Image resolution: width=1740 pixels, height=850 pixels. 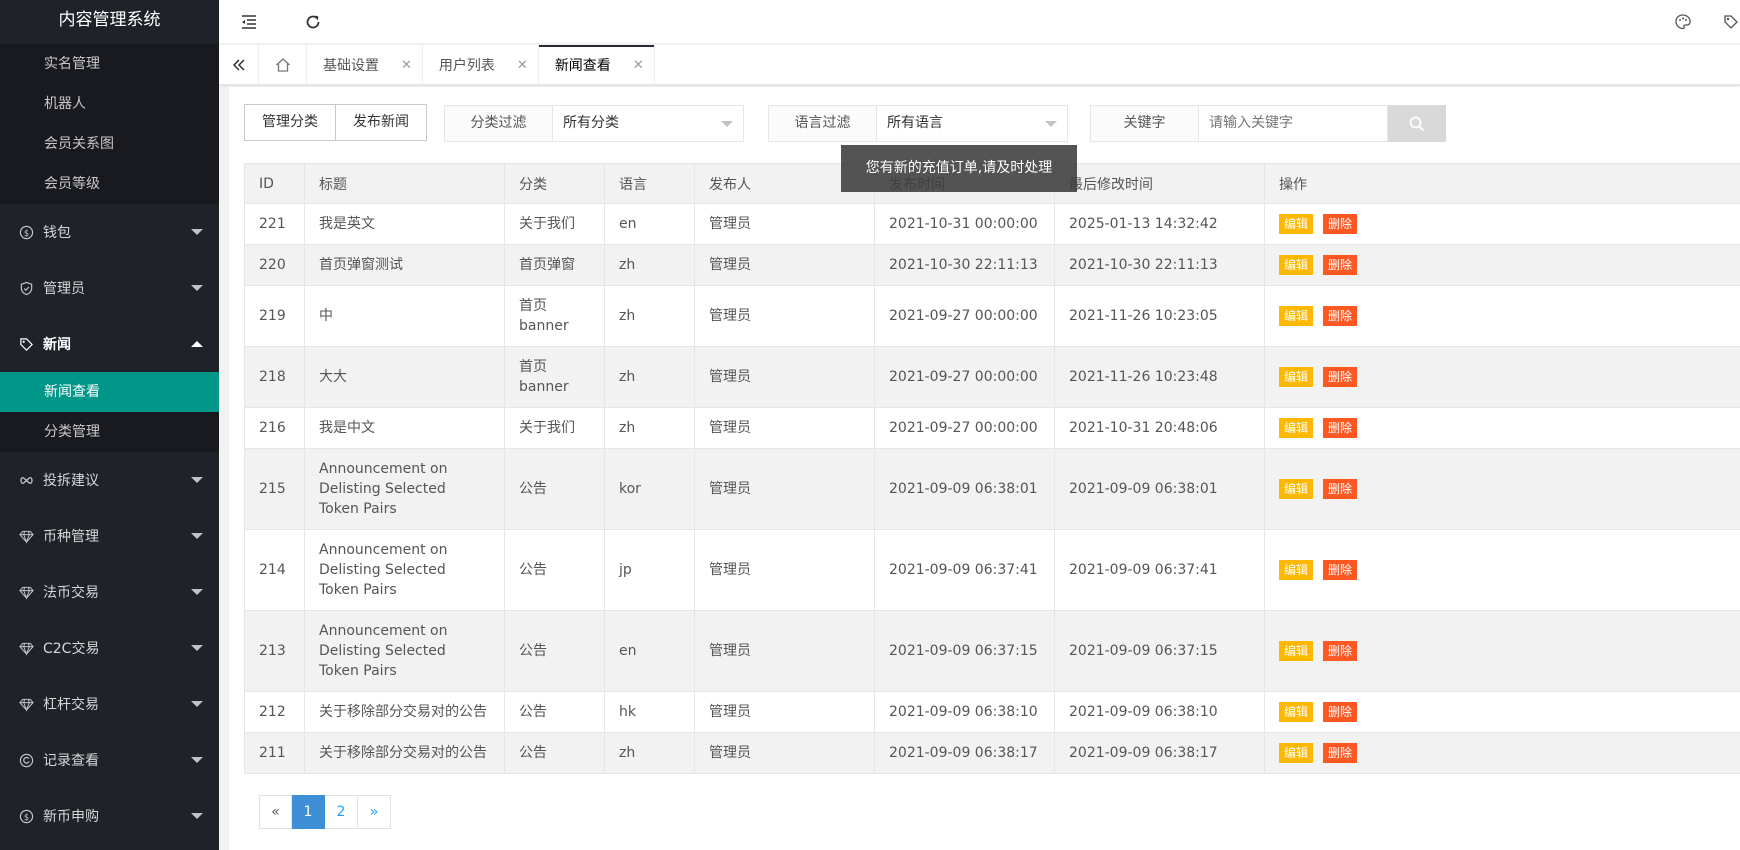 I want to click on cell-id: 211, so click(x=274, y=753).